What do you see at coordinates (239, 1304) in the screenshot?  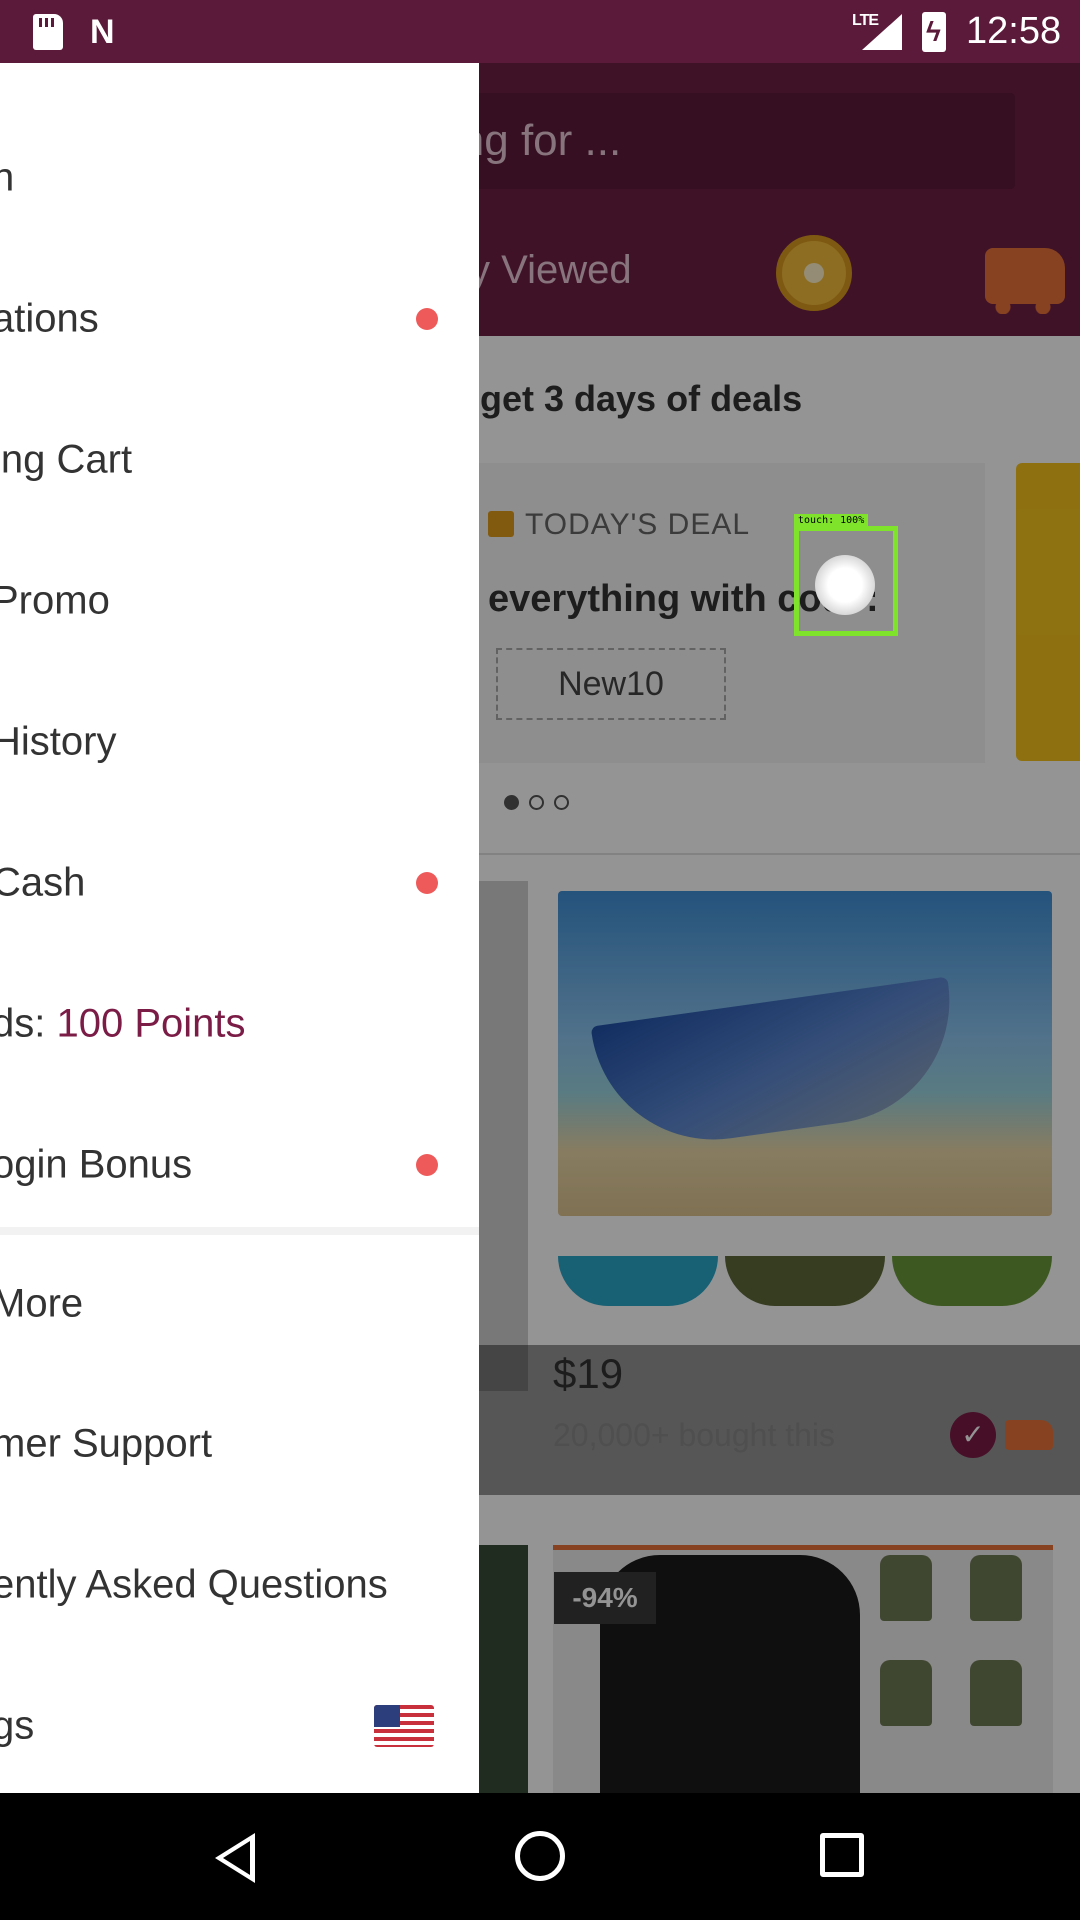 I see `drawer-item-more: More` at bounding box center [239, 1304].